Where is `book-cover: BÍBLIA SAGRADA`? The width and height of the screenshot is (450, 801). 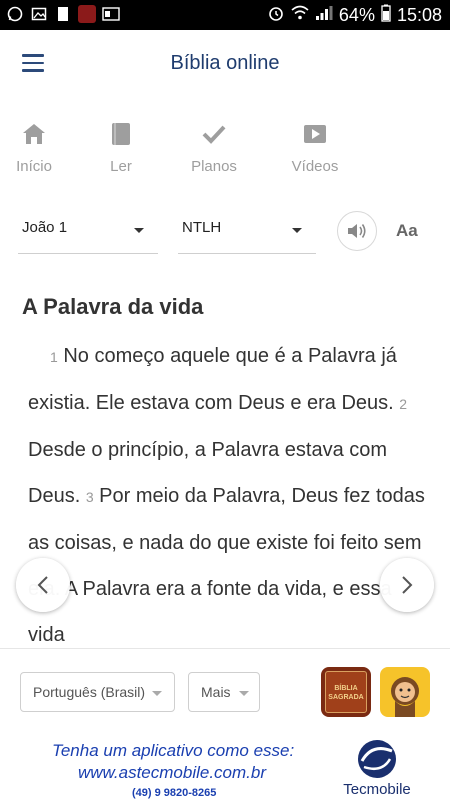 book-cover: BÍBLIA SAGRADA is located at coordinates (346, 692).